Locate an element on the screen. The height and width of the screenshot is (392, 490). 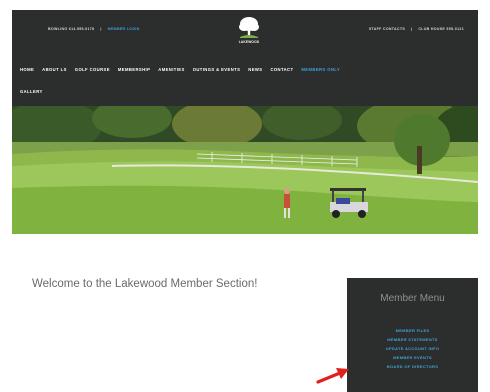
nav-item-news: NEWS is located at coordinates (255, 69).